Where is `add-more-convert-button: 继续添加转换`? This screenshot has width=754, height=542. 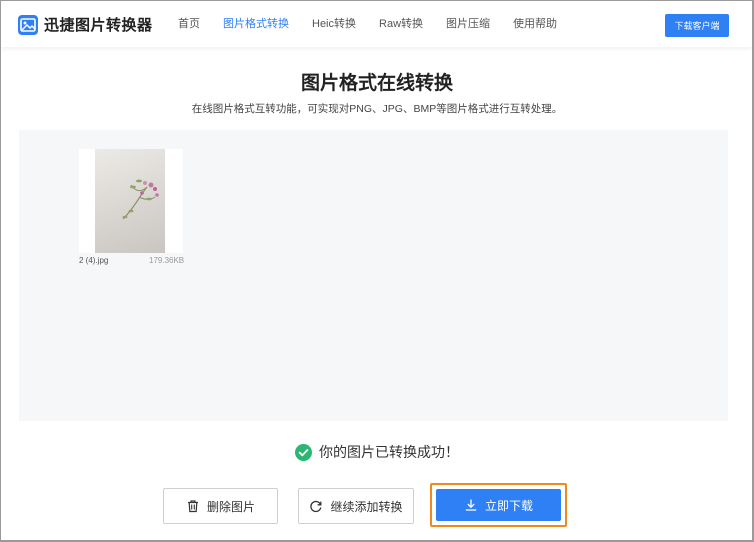 add-more-convert-button: 继续添加转换 is located at coordinates (356, 506).